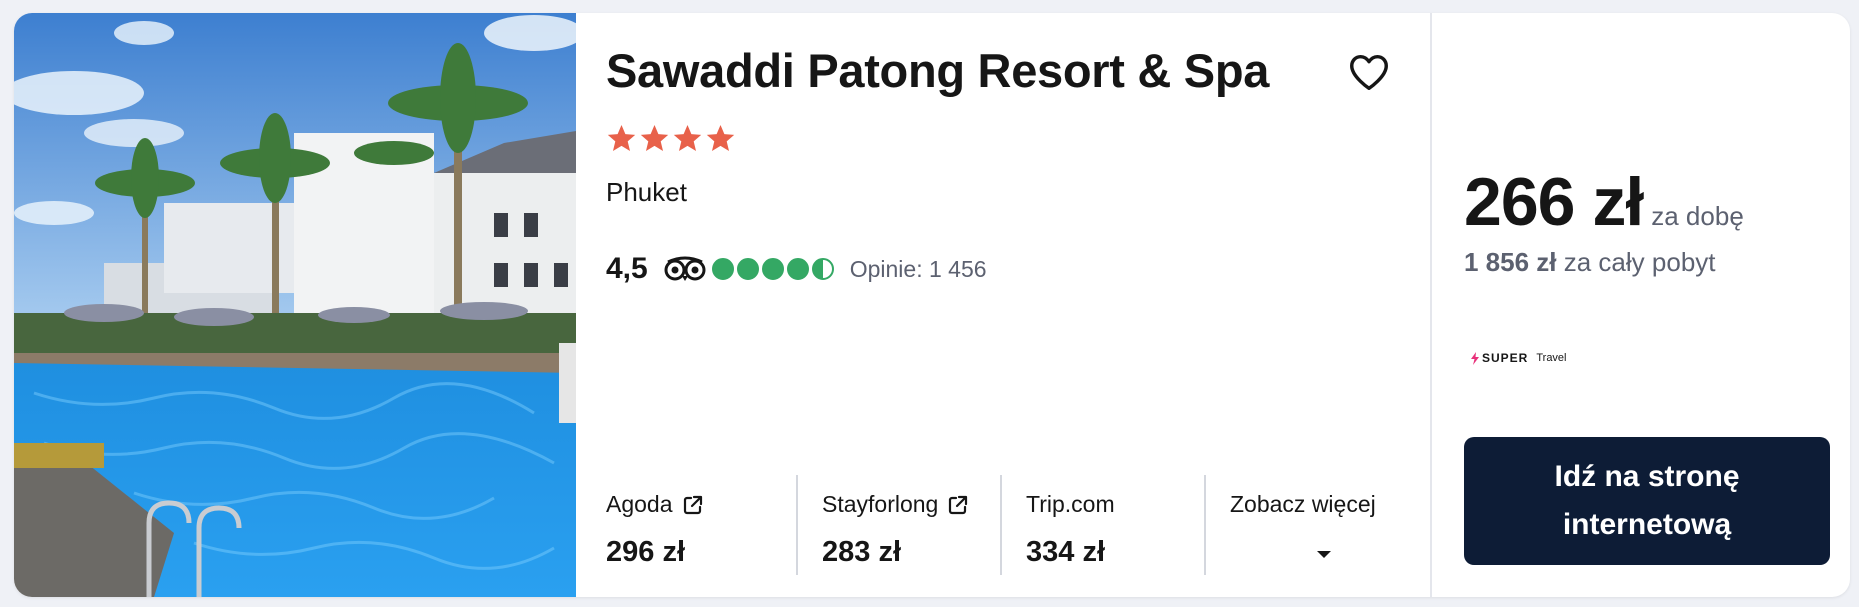 This screenshot has height=607, width=1859. Describe the element at coordinates (898, 525) in the screenshot. I see `offer-stayforlong: Stayforlong 283 zł` at that location.